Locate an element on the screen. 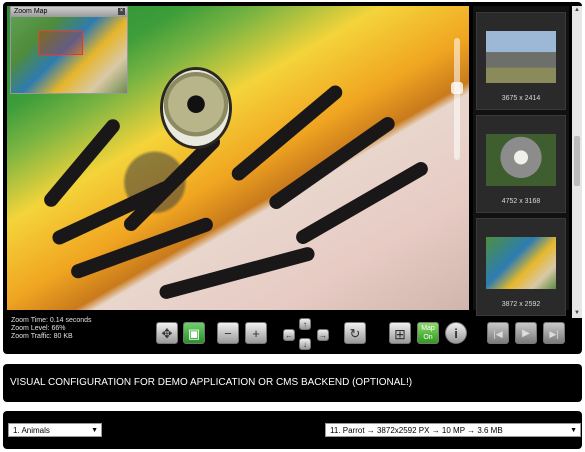  plus-icon: + is located at coordinates (256, 333).